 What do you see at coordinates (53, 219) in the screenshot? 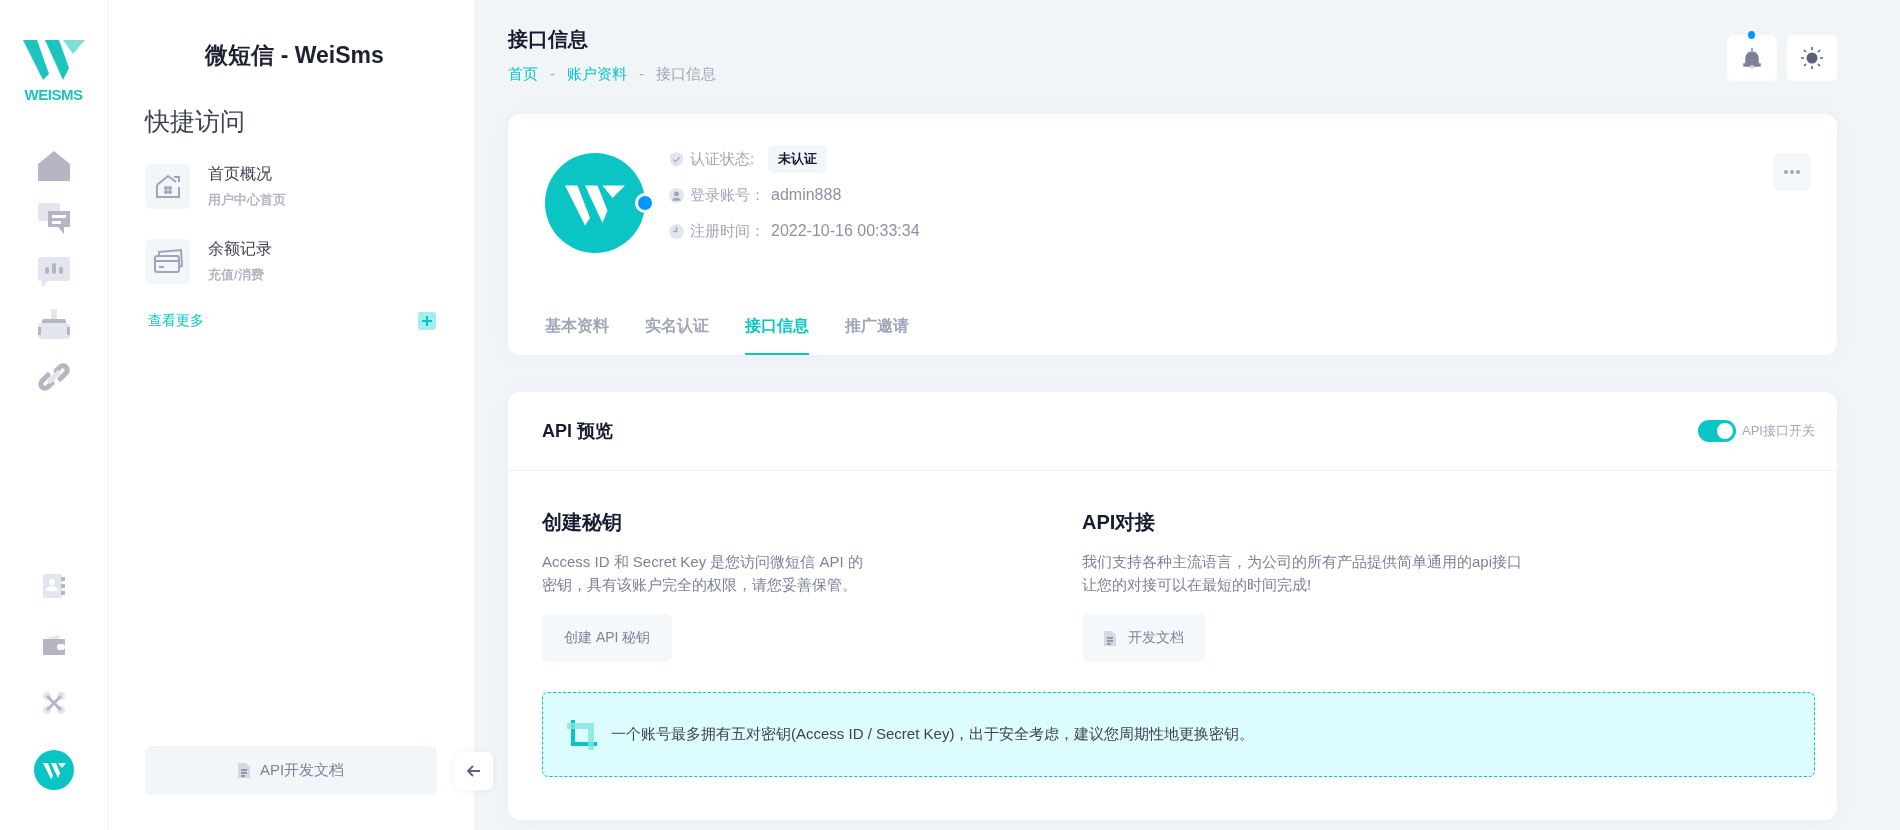
I see `chat-icon` at bounding box center [53, 219].